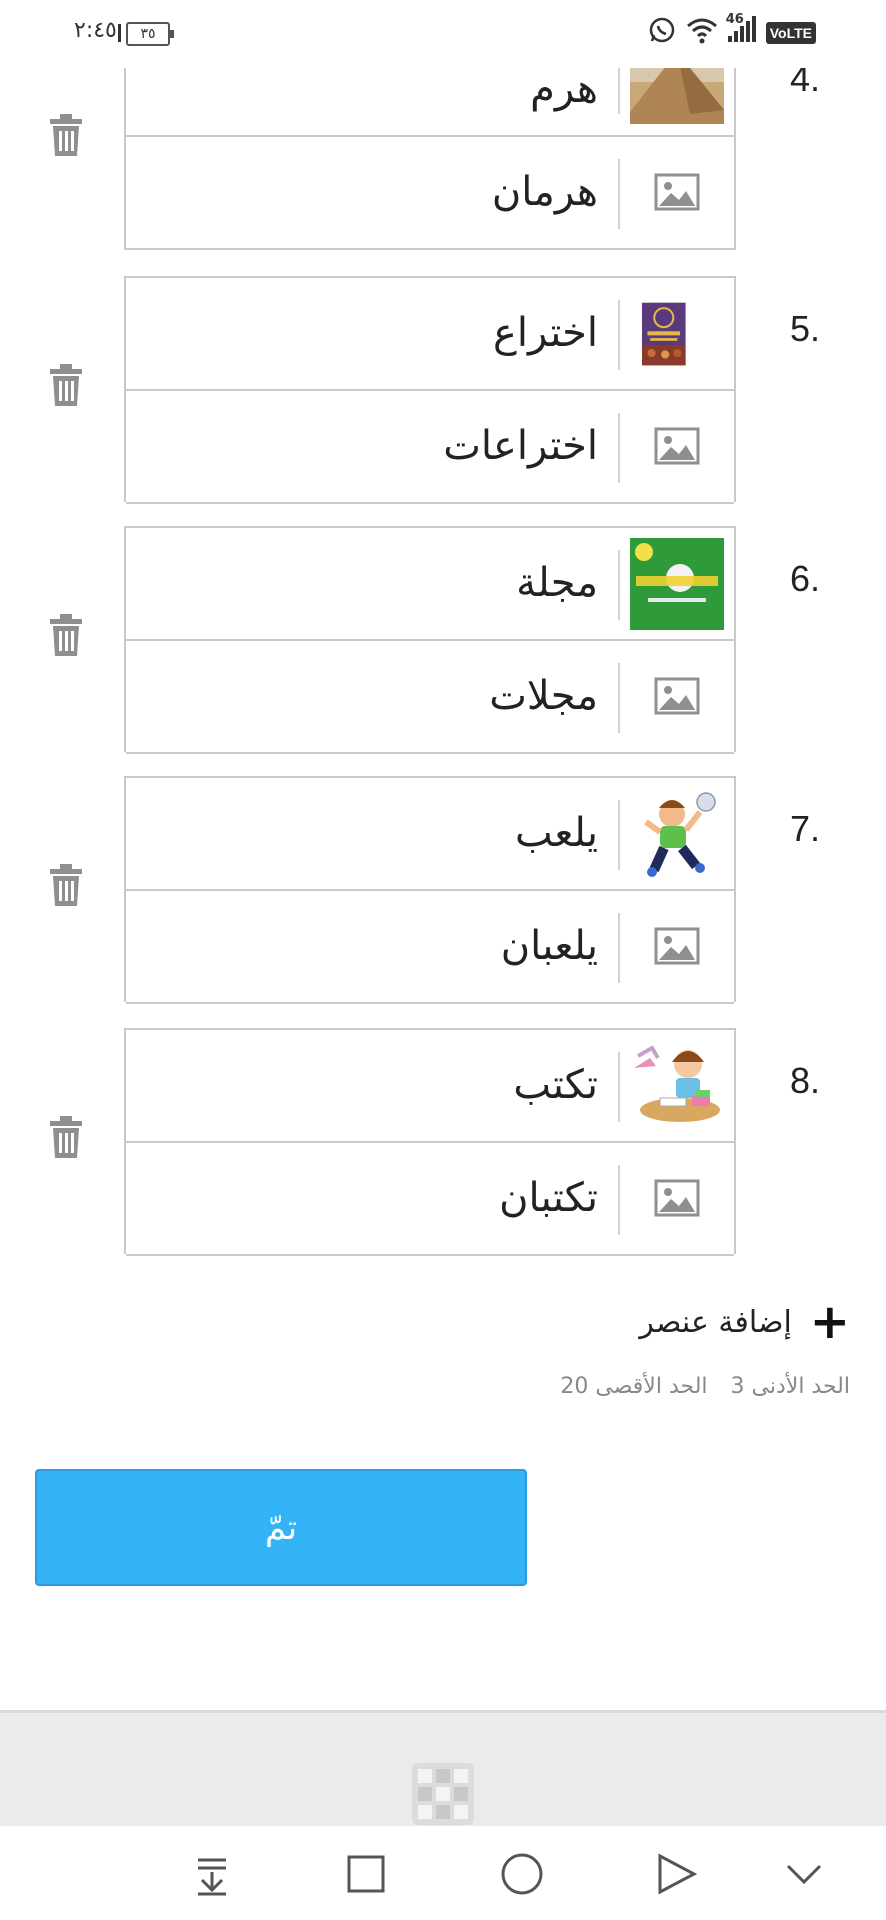 The width and height of the screenshot is (886, 1920). What do you see at coordinates (677, 834) in the screenshot?
I see `boy-playing-thumbnail` at bounding box center [677, 834].